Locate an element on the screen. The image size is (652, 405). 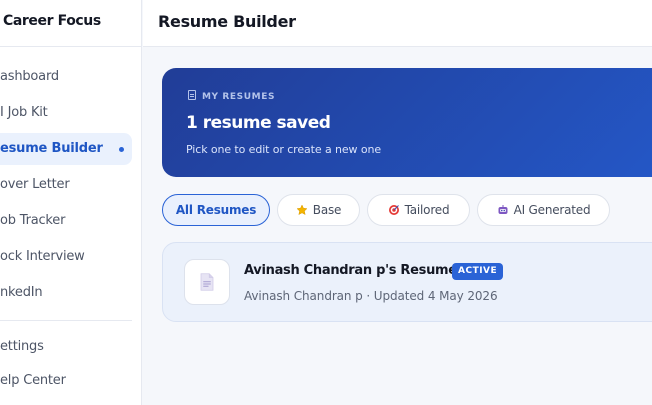
sidebar-item-label: ock Interview is located at coordinates (42, 256).